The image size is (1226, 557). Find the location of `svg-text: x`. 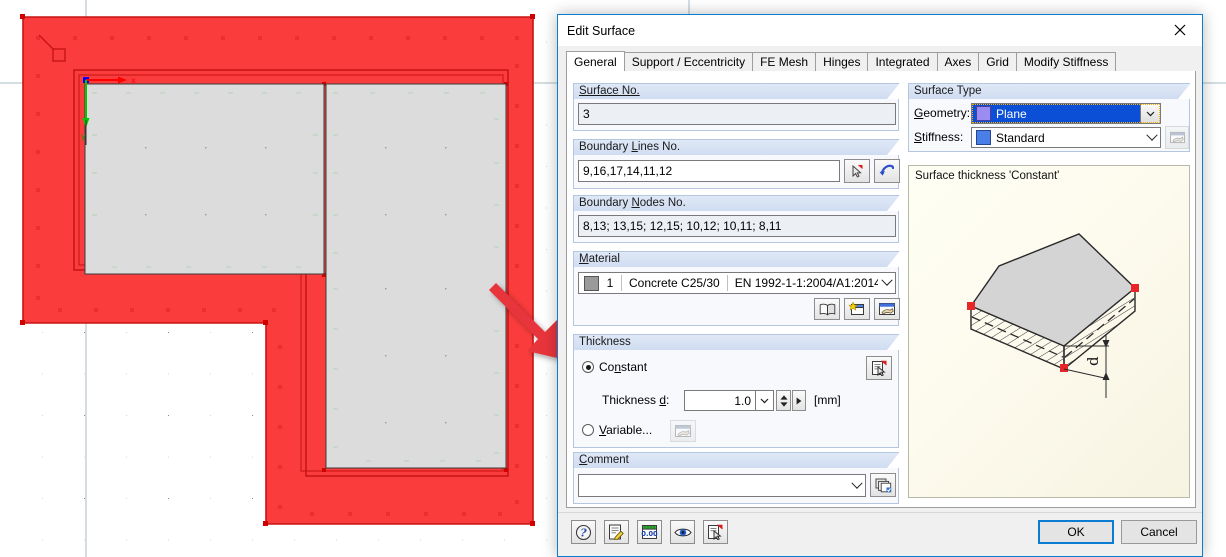

svg-text: x is located at coordinates (133, 80).